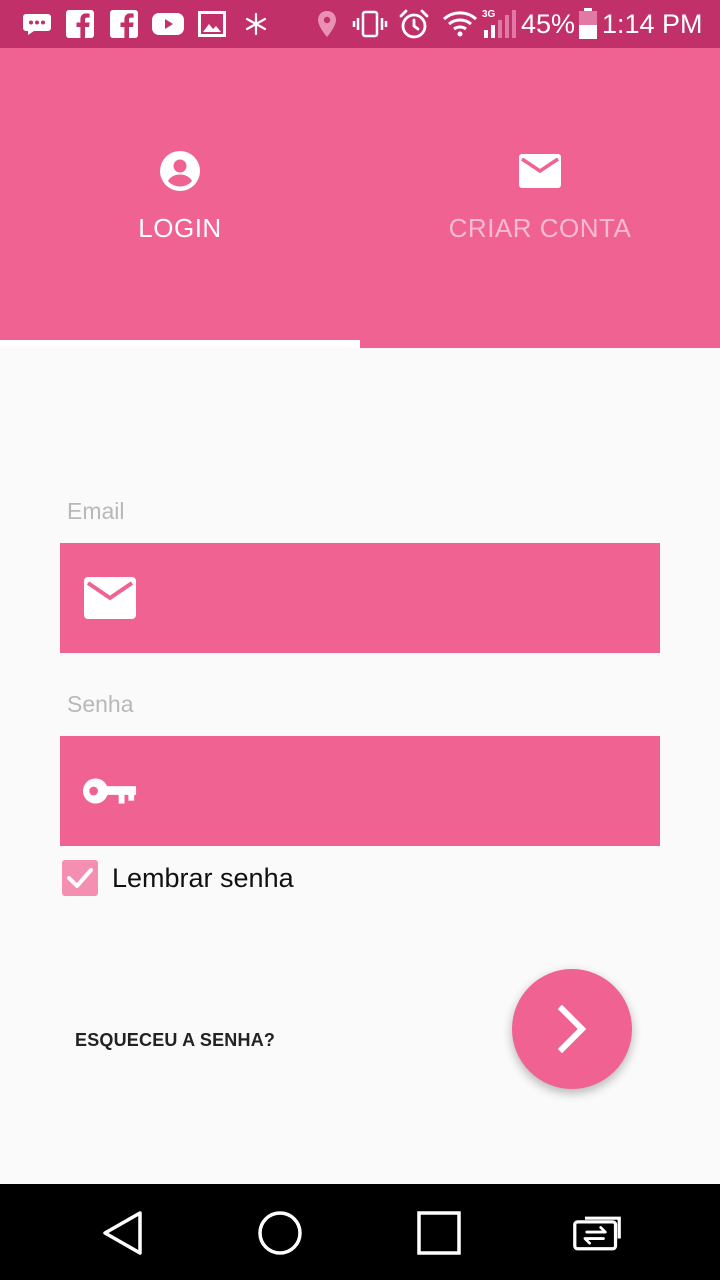 The height and width of the screenshot is (1280, 720). I want to click on password-field, so click(360, 791).